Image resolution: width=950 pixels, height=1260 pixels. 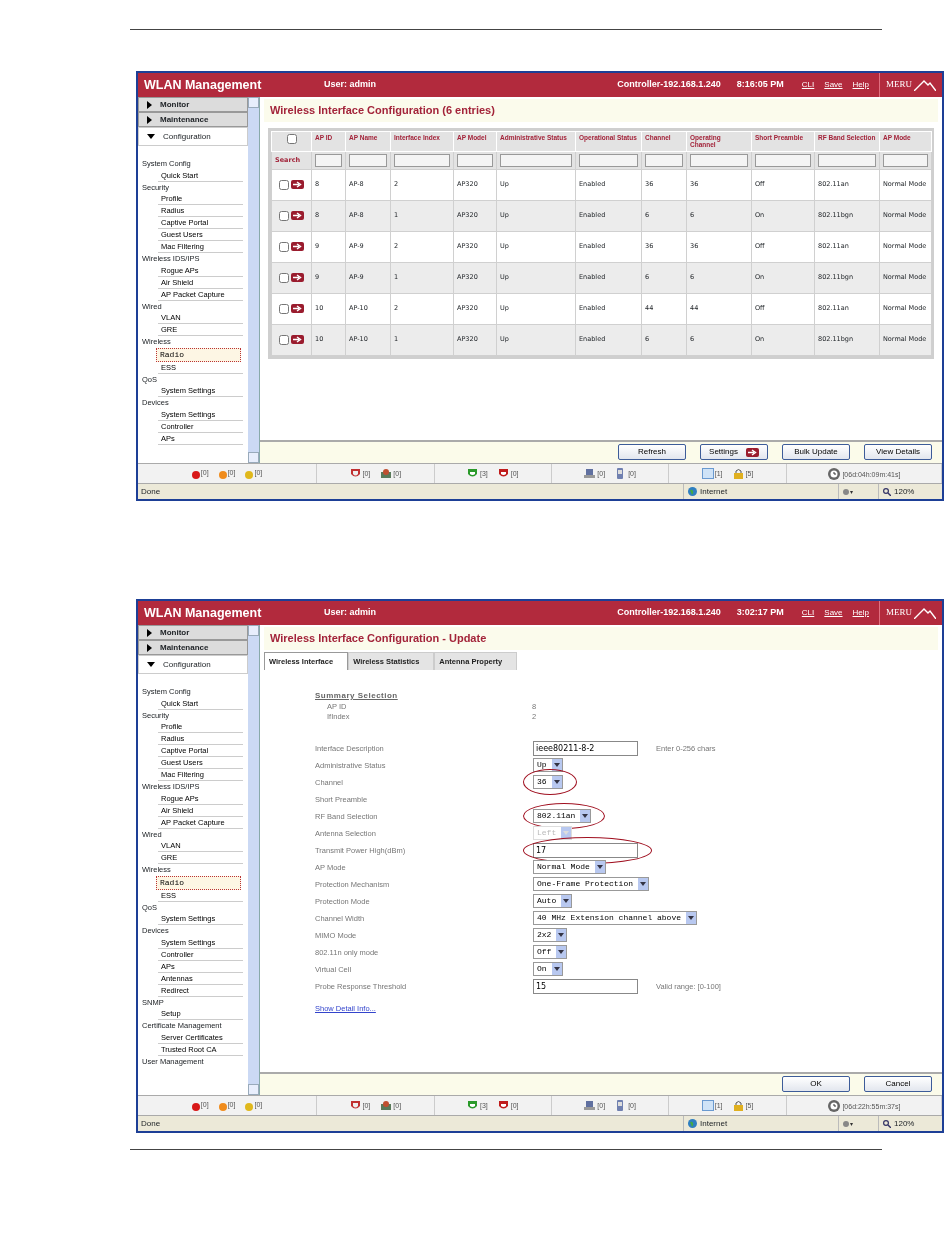 I want to click on mountain-icon, so click(x=925, y=85).